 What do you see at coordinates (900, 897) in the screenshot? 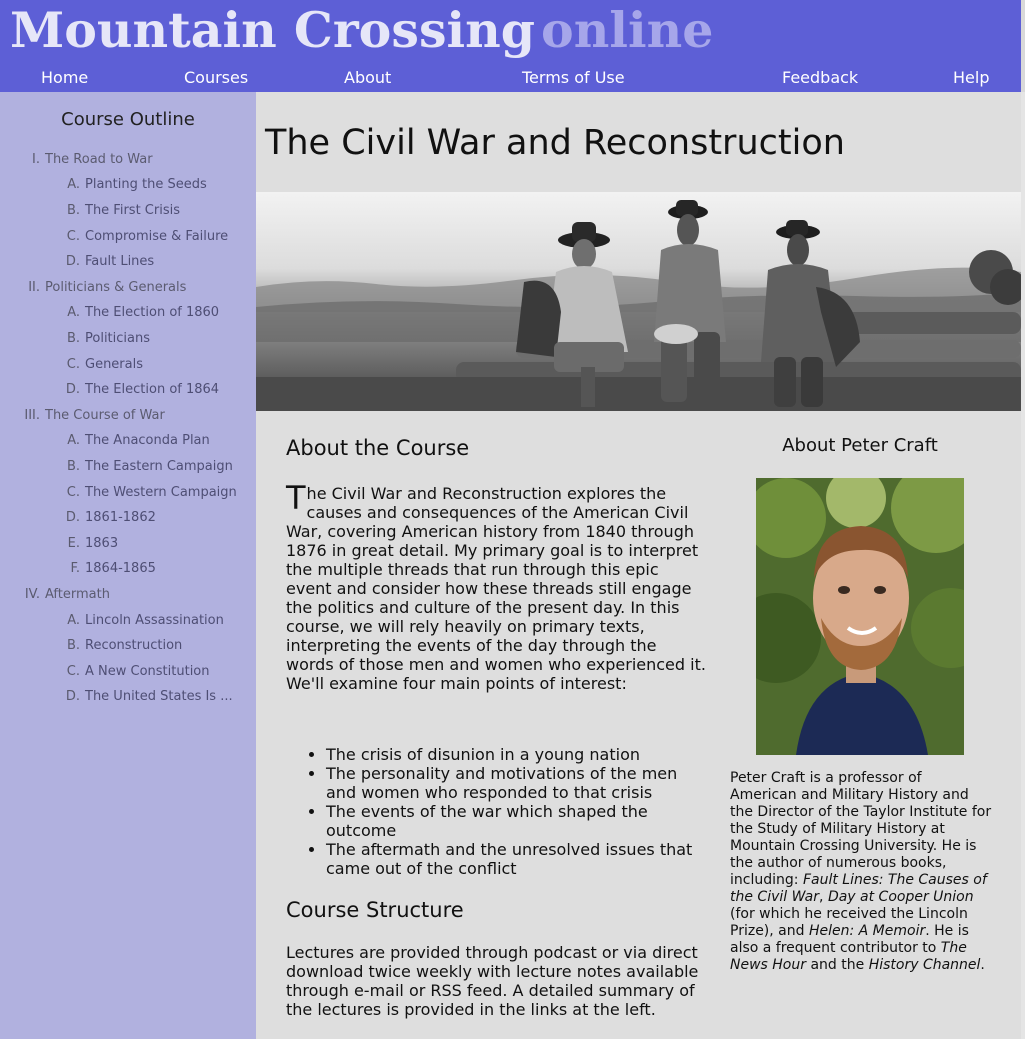
I see `book-title: Day at Cooper Union` at bounding box center [900, 897].